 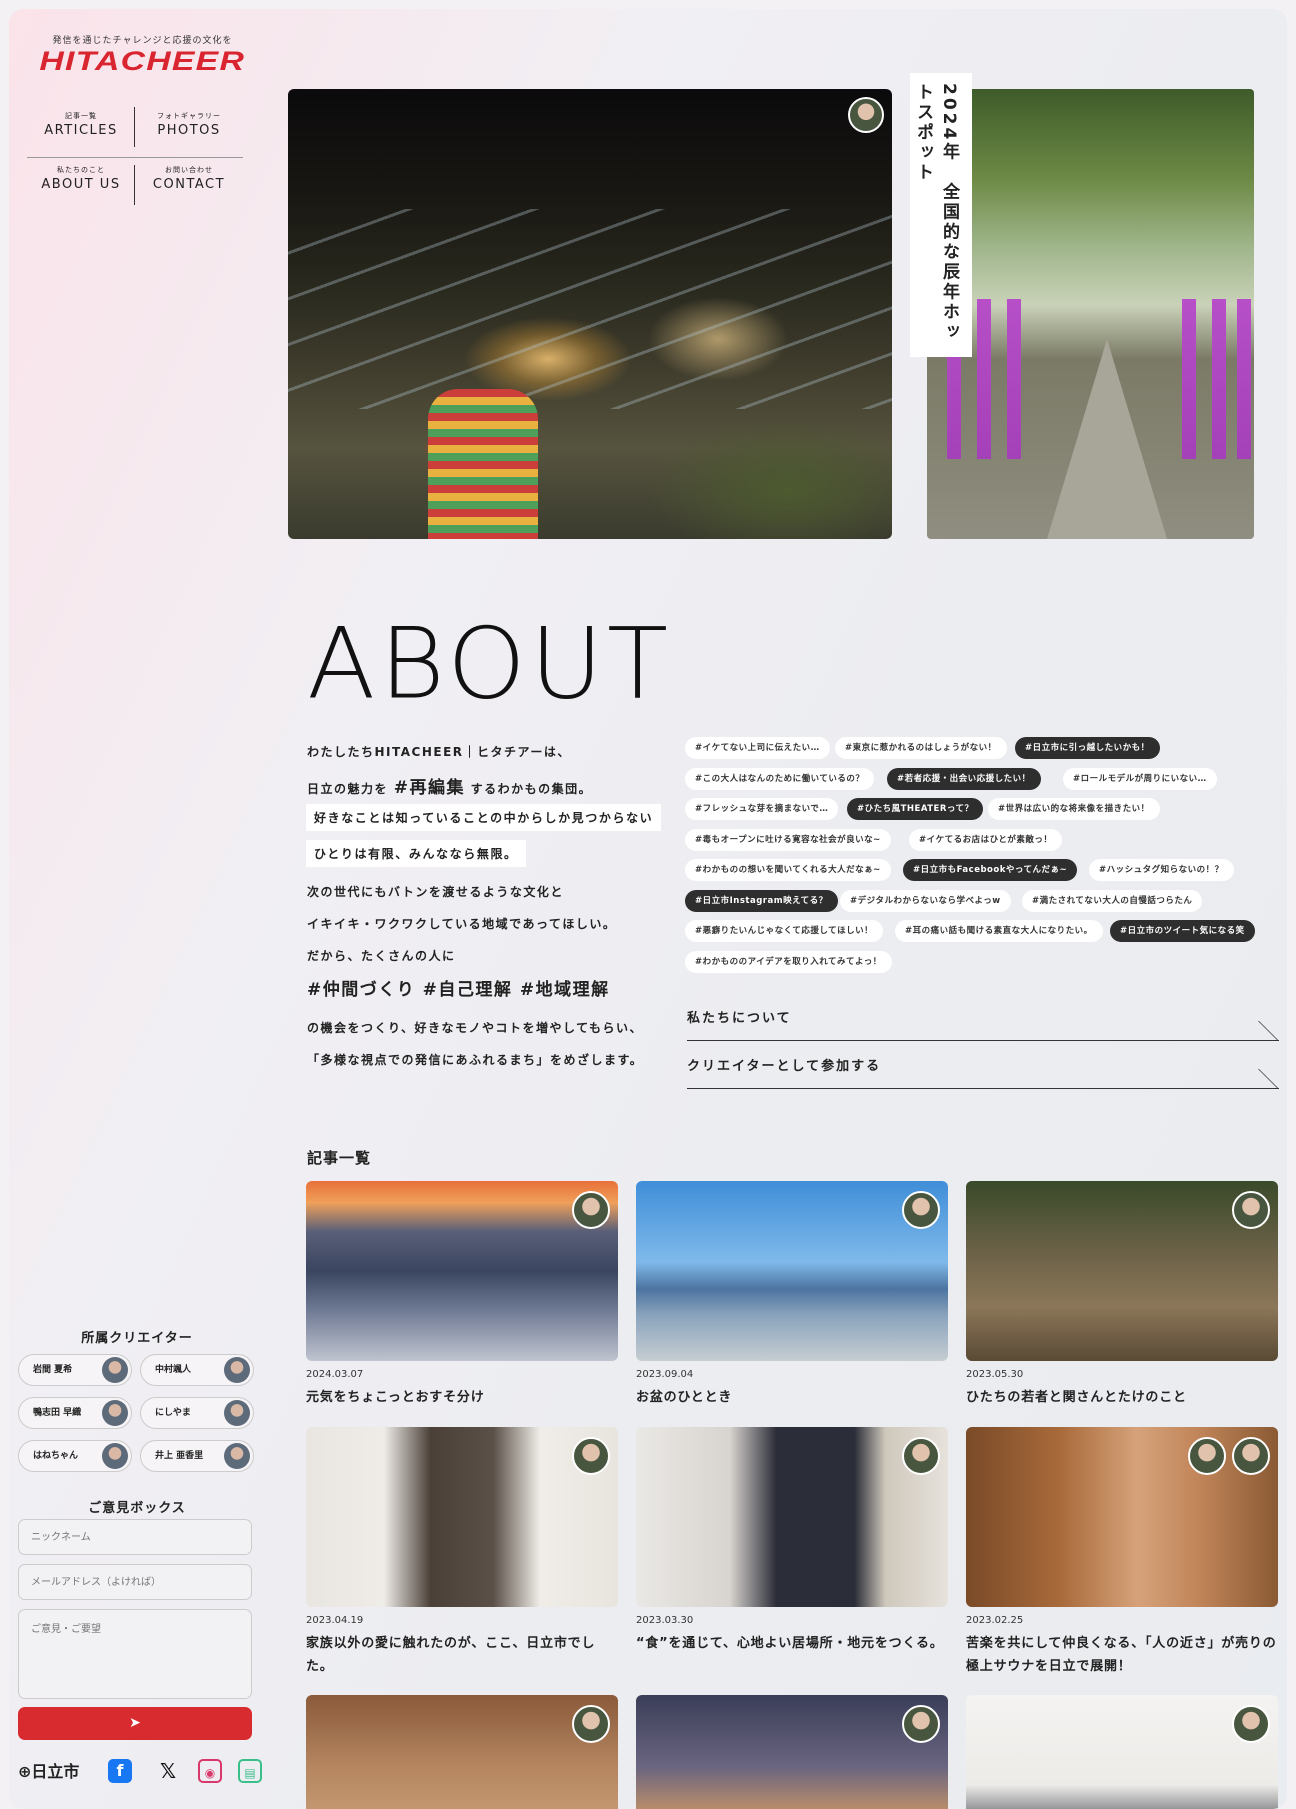 What do you see at coordinates (999, 931) in the screenshot?
I see `hashtag-chip: #耳の痛い話も聞ける素直な大人になりたい。` at bounding box center [999, 931].